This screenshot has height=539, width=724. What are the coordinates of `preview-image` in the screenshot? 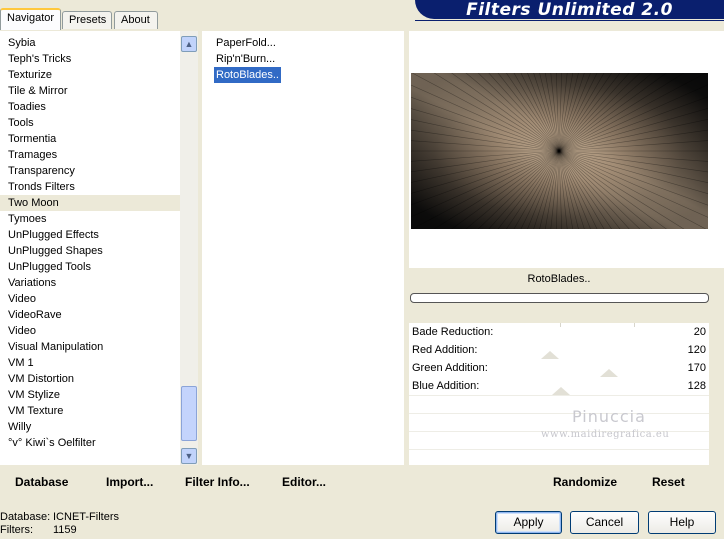 It's located at (559, 151).